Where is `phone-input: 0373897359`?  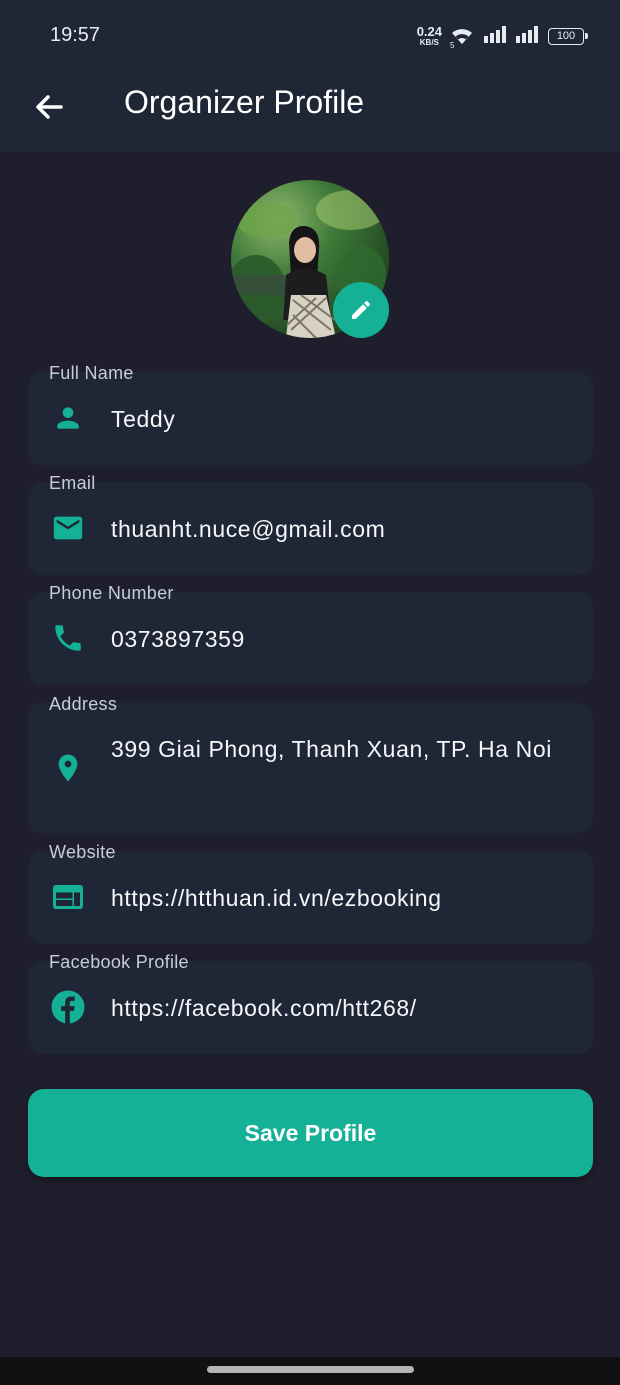 phone-input: 0373897359 is located at coordinates (310, 638).